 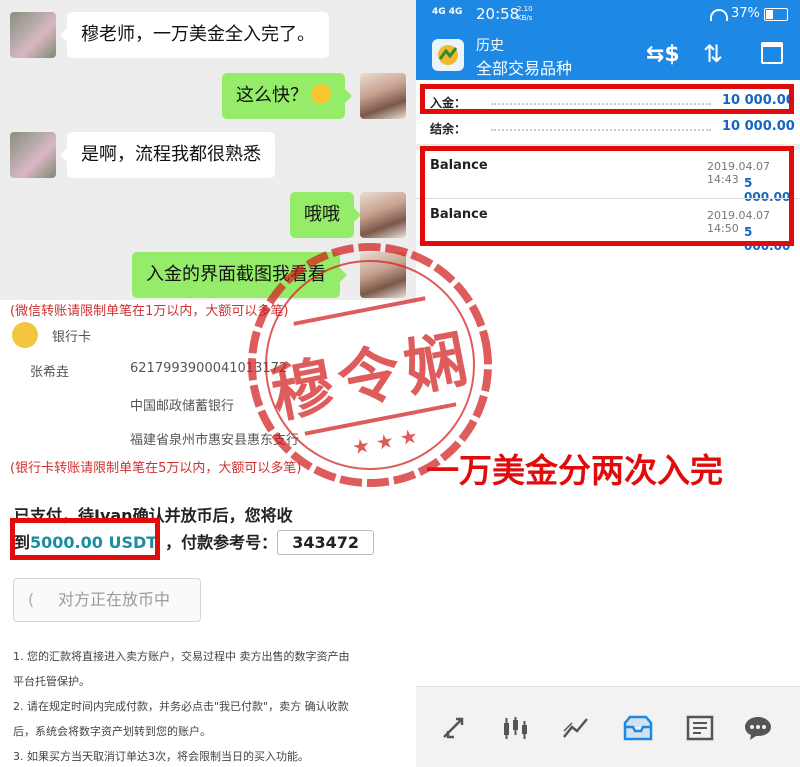 What do you see at coordinates (608, 55) in the screenshot?
I see `app-header: 历史 全部交易品种 ⇆$ ⇅` at bounding box center [608, 55].